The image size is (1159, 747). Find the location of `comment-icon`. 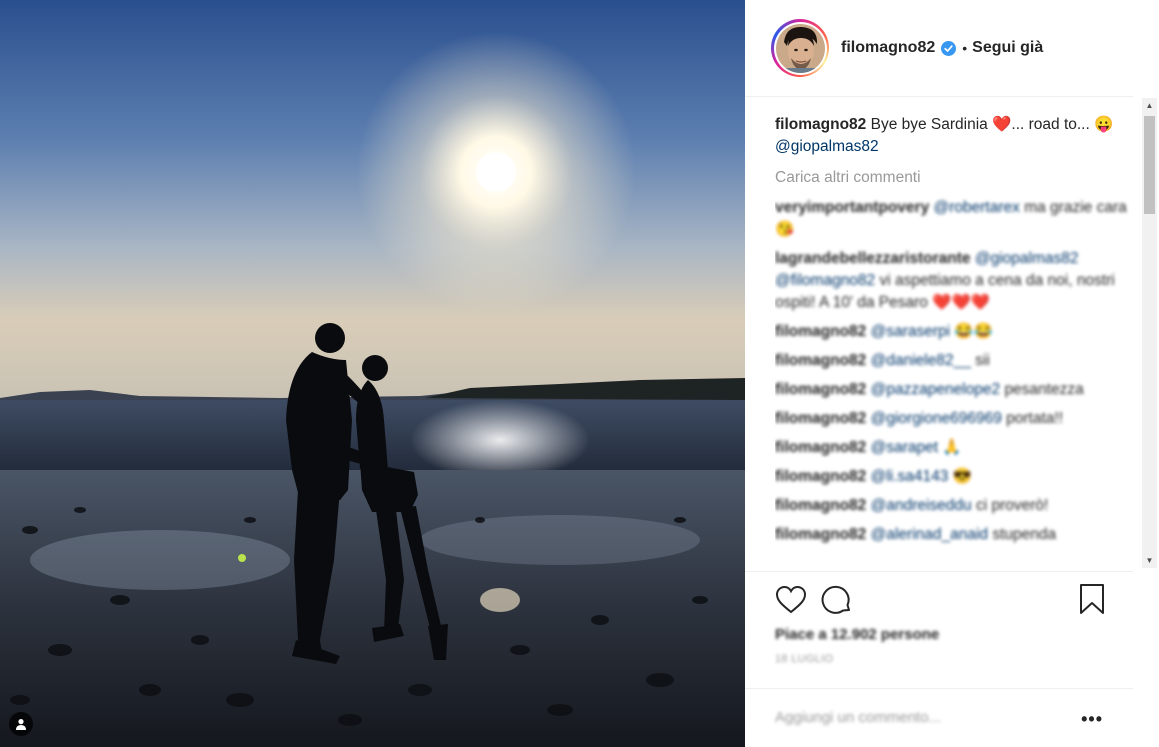

comment-icon is located at coordinates (837, 600).